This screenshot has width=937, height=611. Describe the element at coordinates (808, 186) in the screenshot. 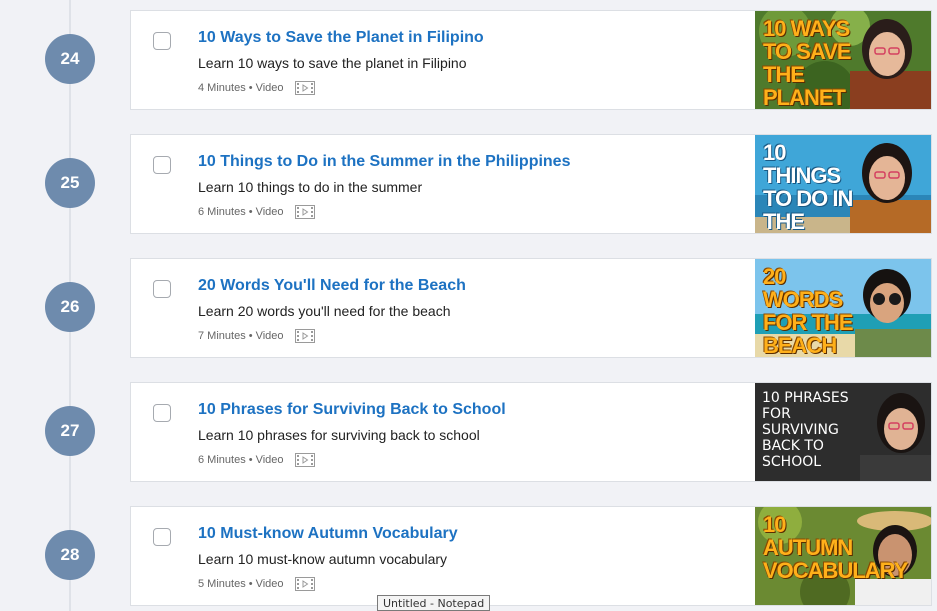

I see `thumbnail-text: 10 THINGS TO DO IN THE SUMMER` at that location.